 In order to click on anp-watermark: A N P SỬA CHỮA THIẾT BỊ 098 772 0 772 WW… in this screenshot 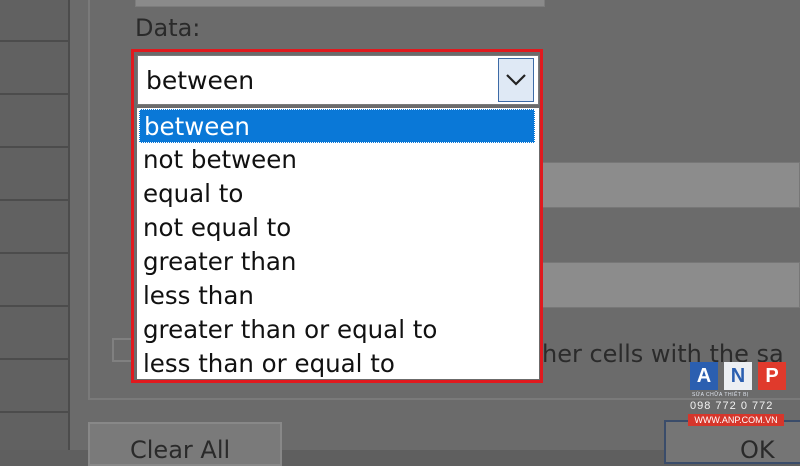, I will do `click(738, 394)`.